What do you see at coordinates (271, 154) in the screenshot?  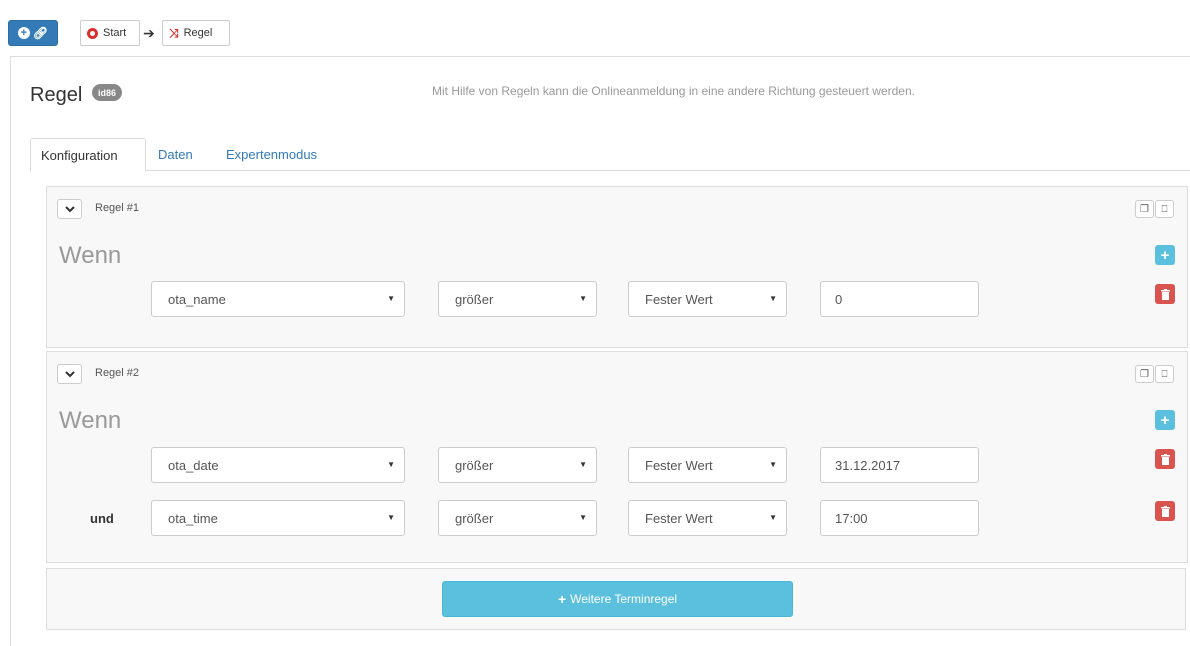 I see `tab-expertenmodus: Expertenmodus` at bounding box center [271, 154].